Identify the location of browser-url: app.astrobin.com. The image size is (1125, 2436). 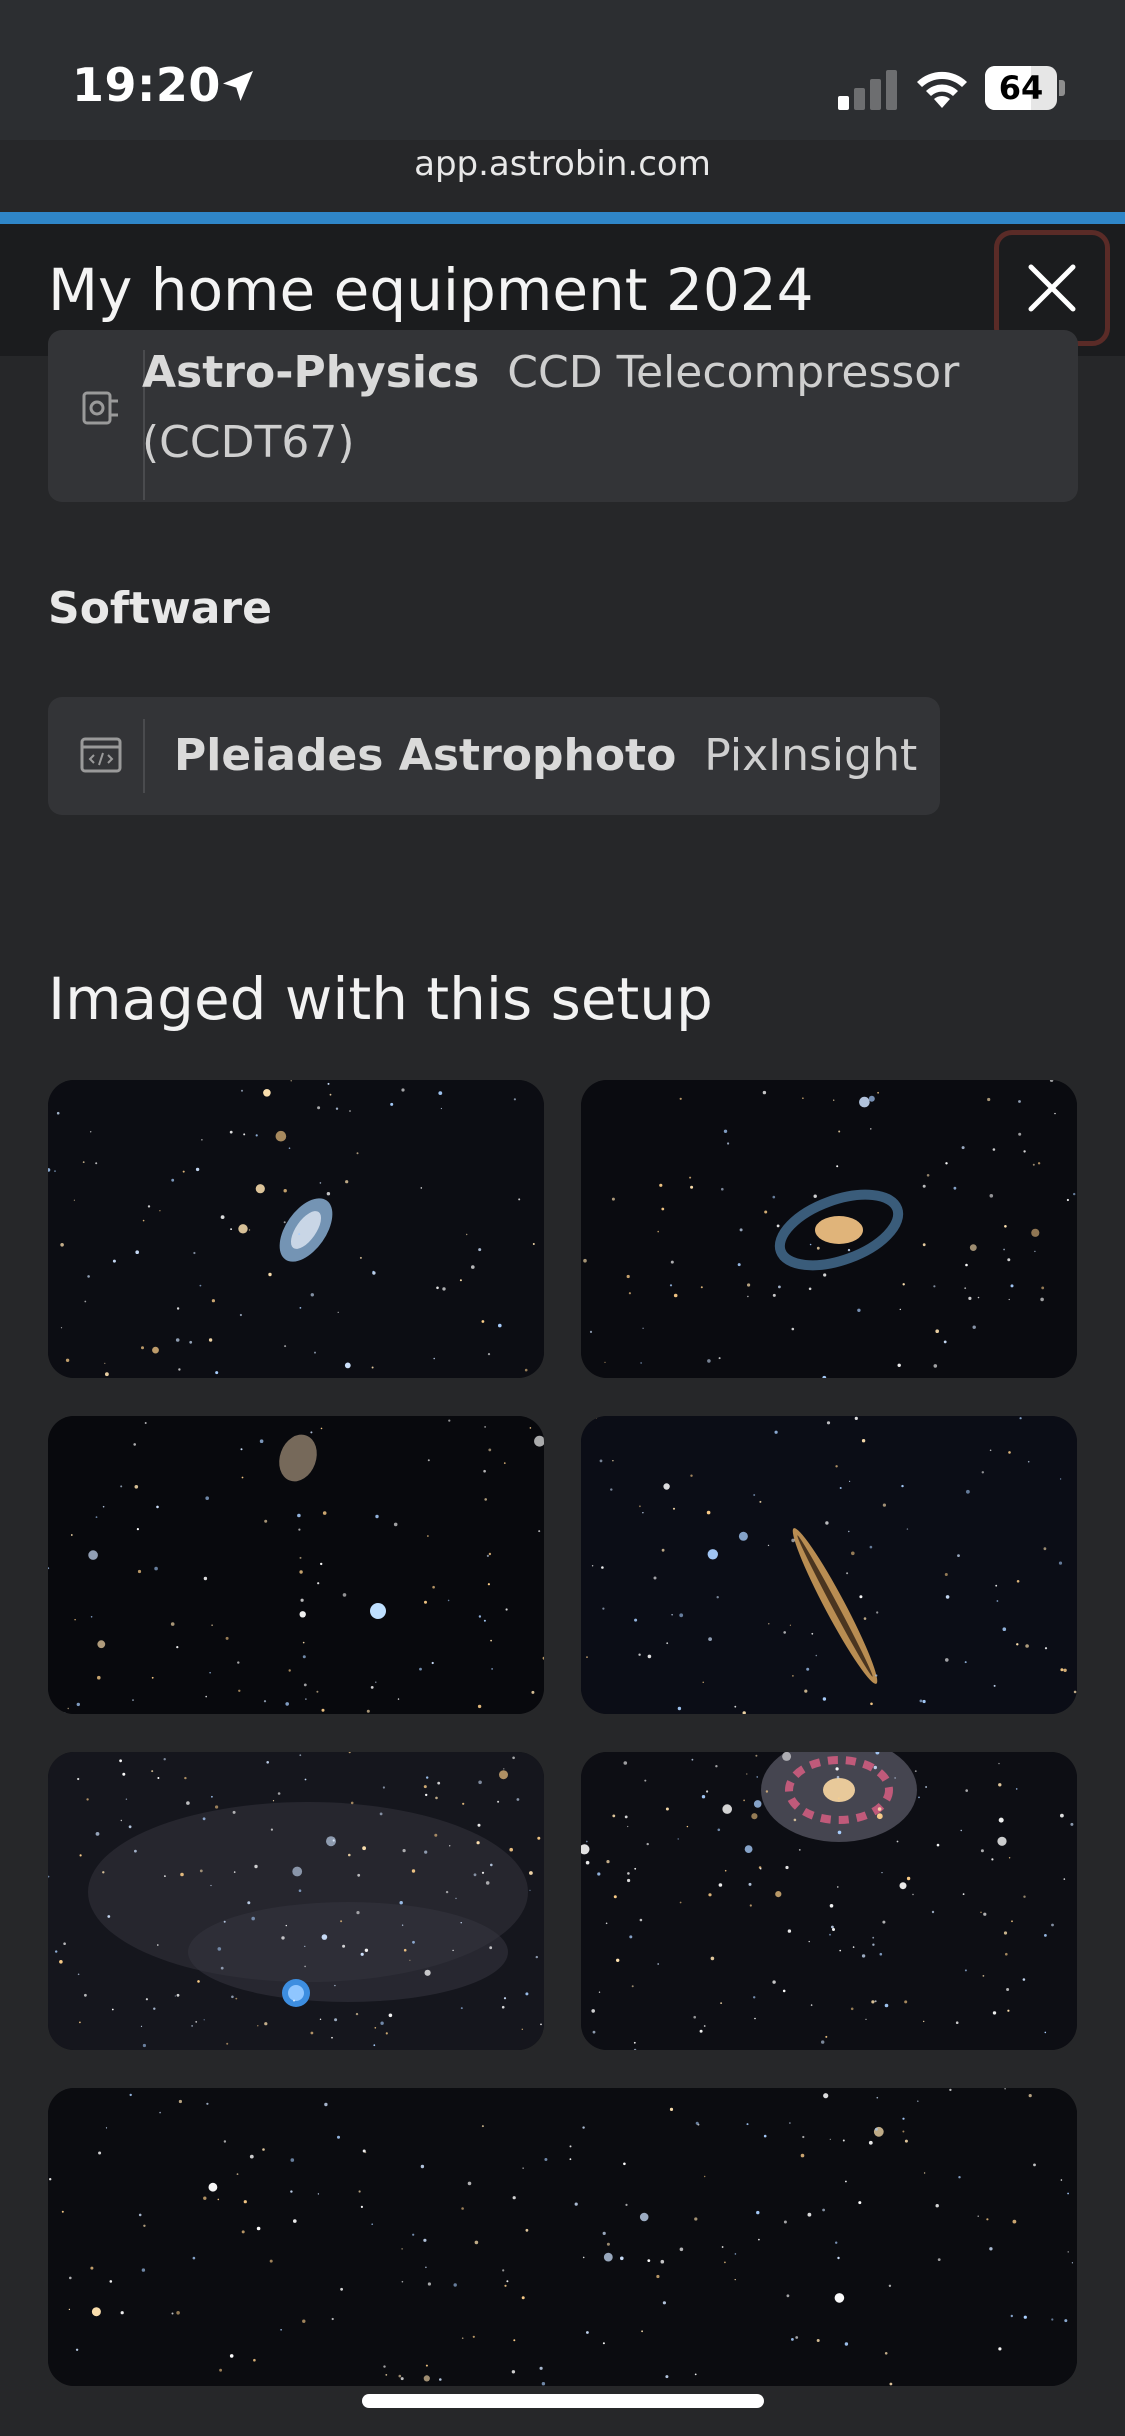
(562, 164).